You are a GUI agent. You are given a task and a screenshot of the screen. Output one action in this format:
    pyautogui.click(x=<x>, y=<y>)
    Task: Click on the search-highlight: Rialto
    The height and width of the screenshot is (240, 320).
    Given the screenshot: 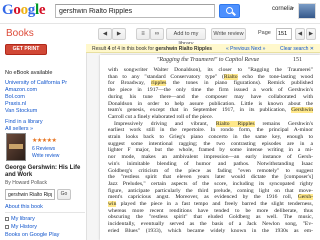 What is the action you would take?
    pyautogui.click(x=230, y=76)
    